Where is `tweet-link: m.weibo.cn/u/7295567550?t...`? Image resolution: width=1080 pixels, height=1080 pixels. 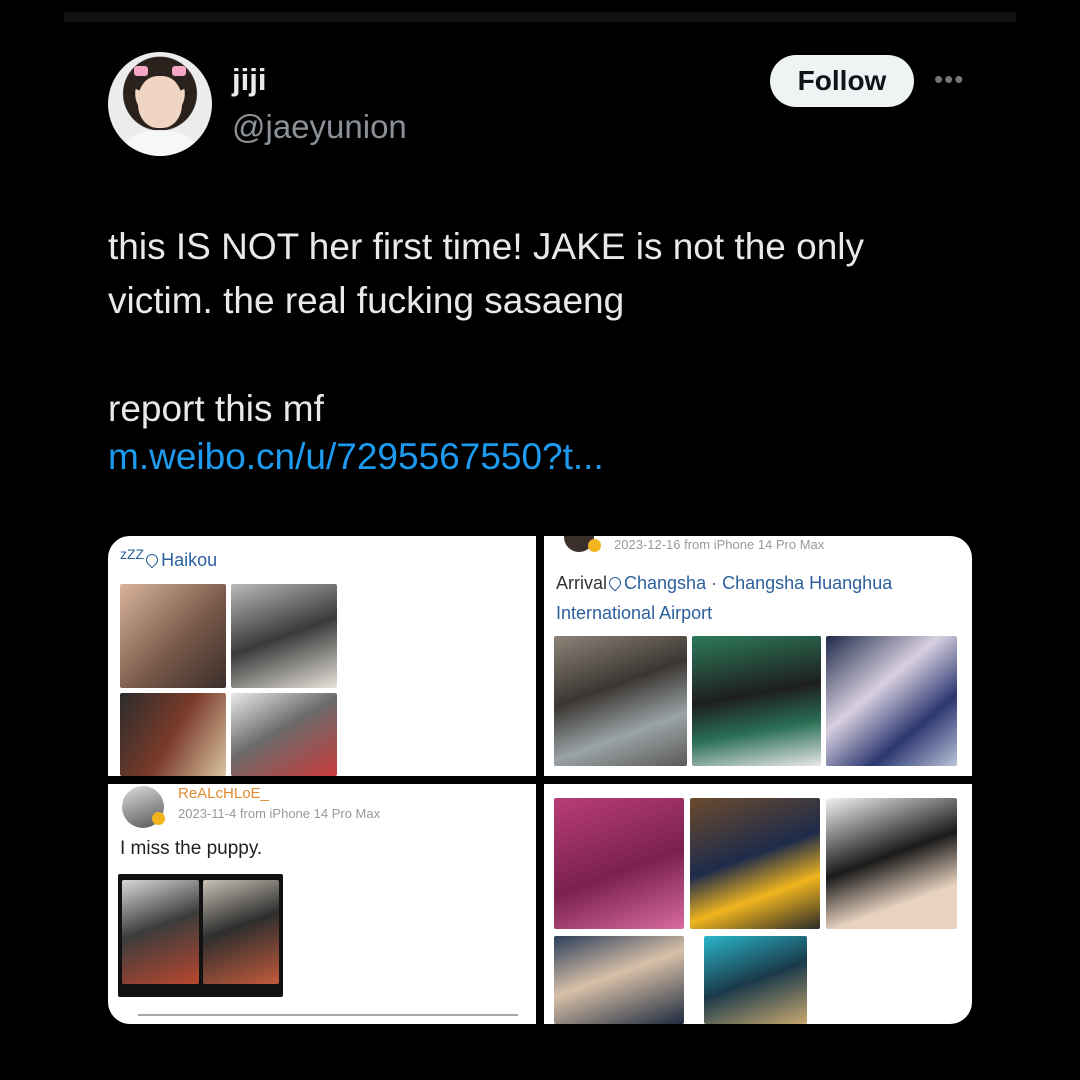 tweet-link: m.weibo.cn/u/7295567550?t... is located at coordinates (356, 457).